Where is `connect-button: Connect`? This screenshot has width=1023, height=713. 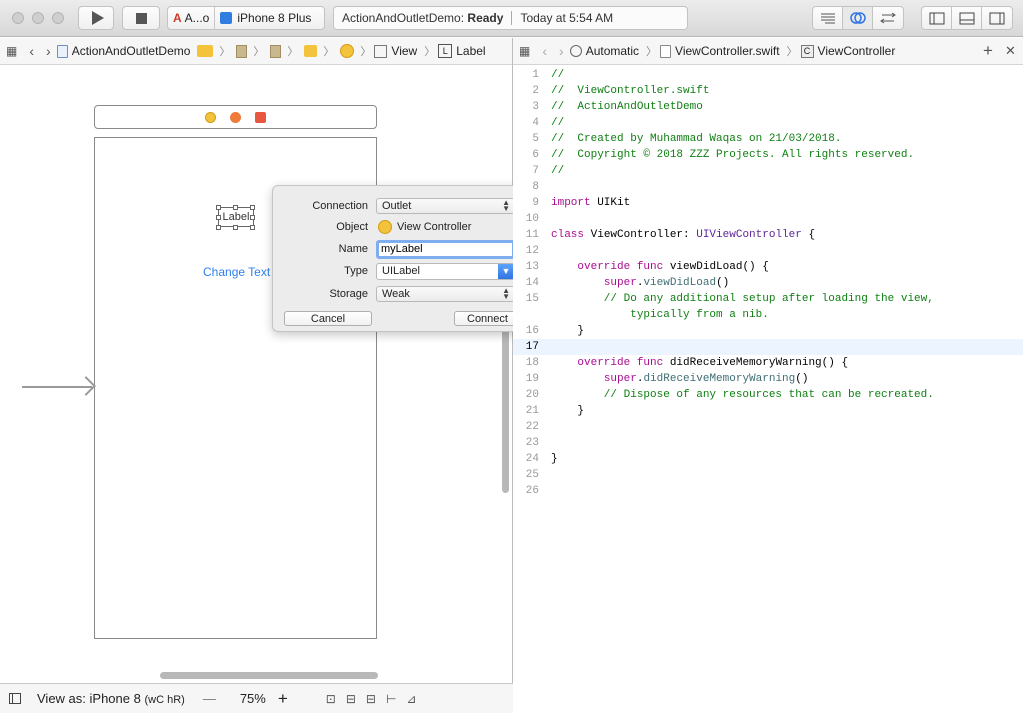 connect-button: Connect is located at coordinates (487, 318).